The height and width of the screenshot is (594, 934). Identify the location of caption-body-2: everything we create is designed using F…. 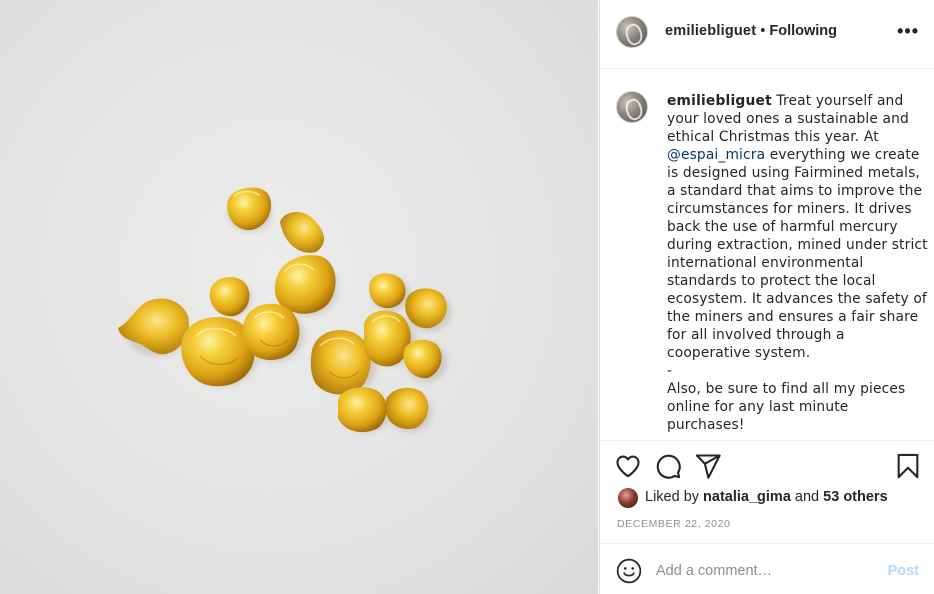
(797, 254).